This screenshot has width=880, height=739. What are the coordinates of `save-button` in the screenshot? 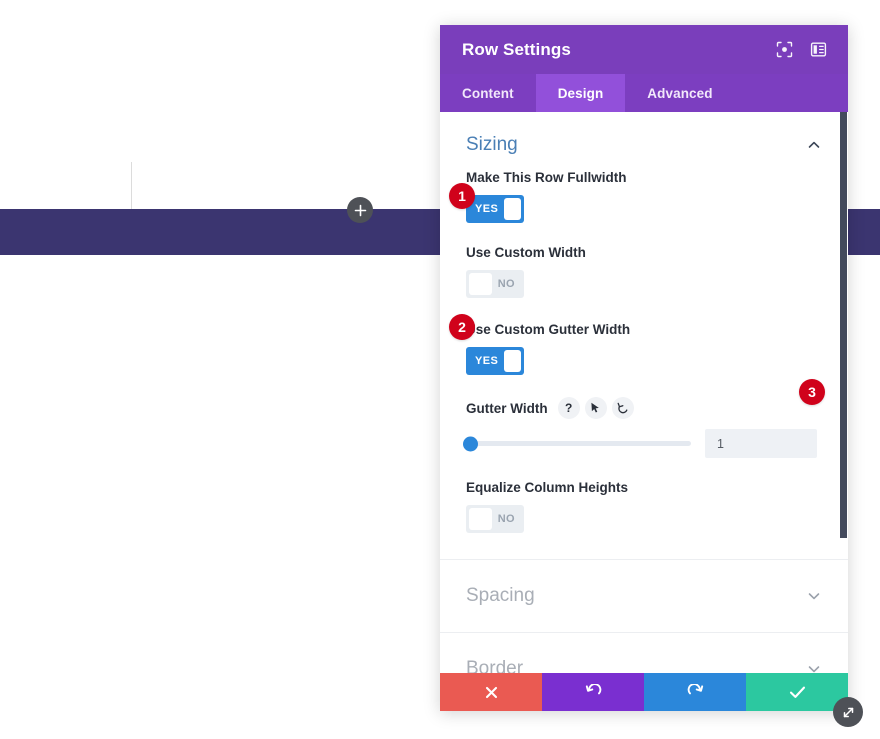 It's located at (797, 692).